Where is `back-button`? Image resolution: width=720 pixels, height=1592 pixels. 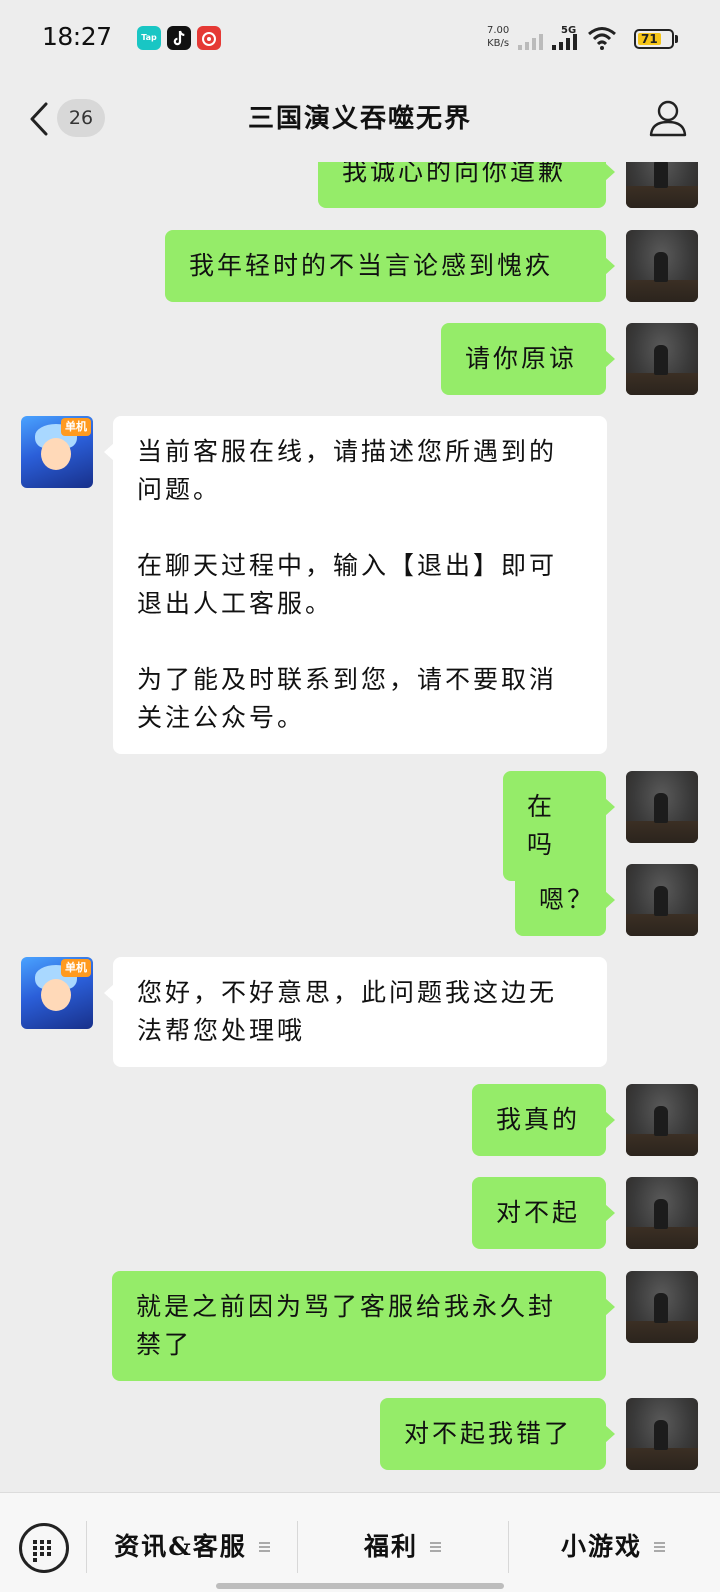 back-button is located at coordinates (40, 119).